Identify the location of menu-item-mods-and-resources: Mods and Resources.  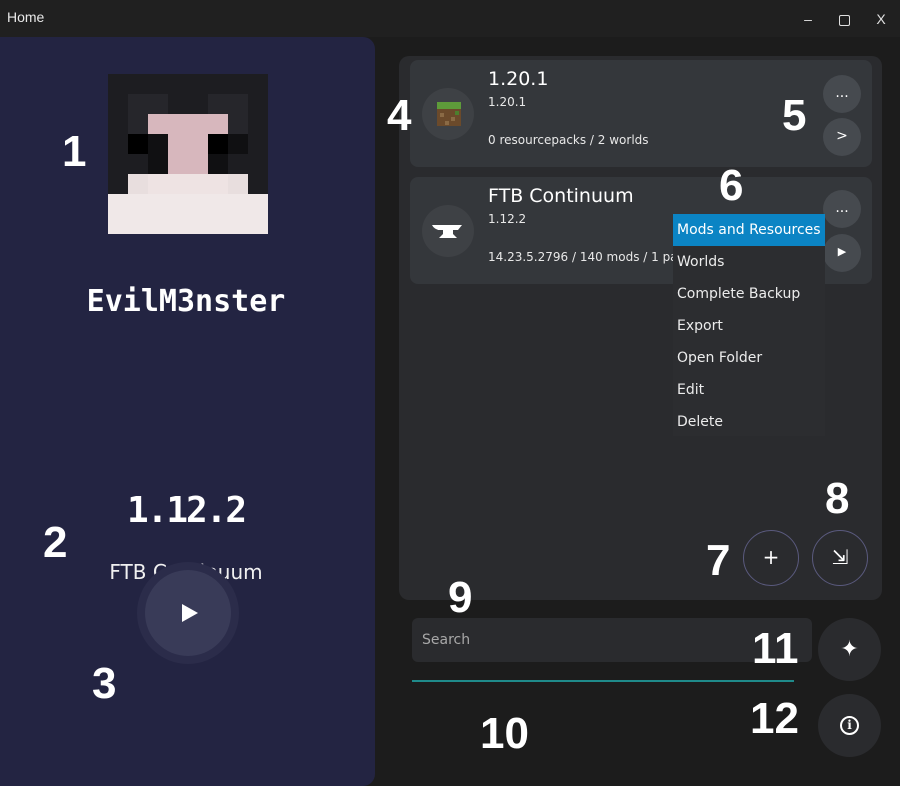
(749, 230).